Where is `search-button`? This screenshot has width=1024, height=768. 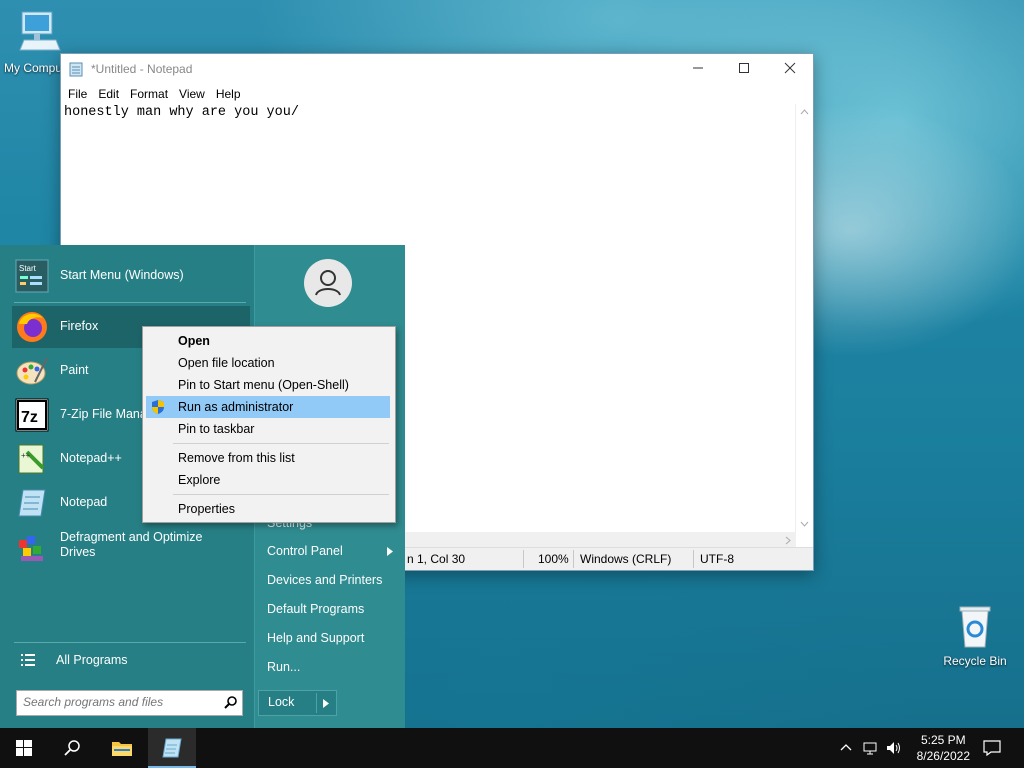
search-button is located at coordinates (72, 748).